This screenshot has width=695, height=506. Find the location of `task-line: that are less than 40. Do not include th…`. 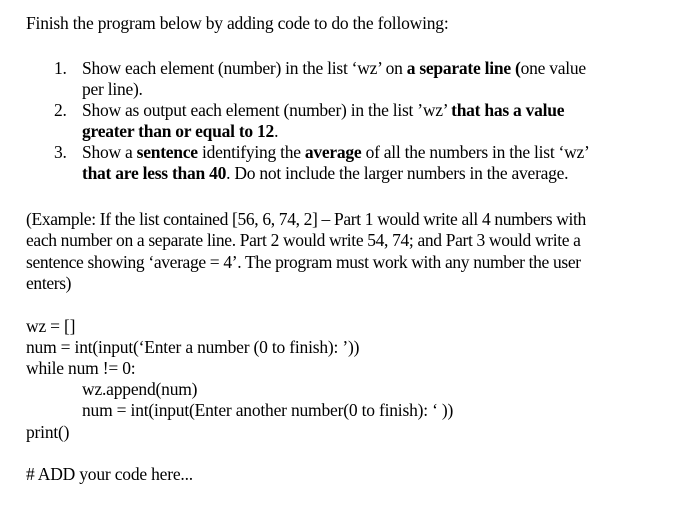

task-line: that are less than 40. Do not include th… is located at coordinates (384, 173).